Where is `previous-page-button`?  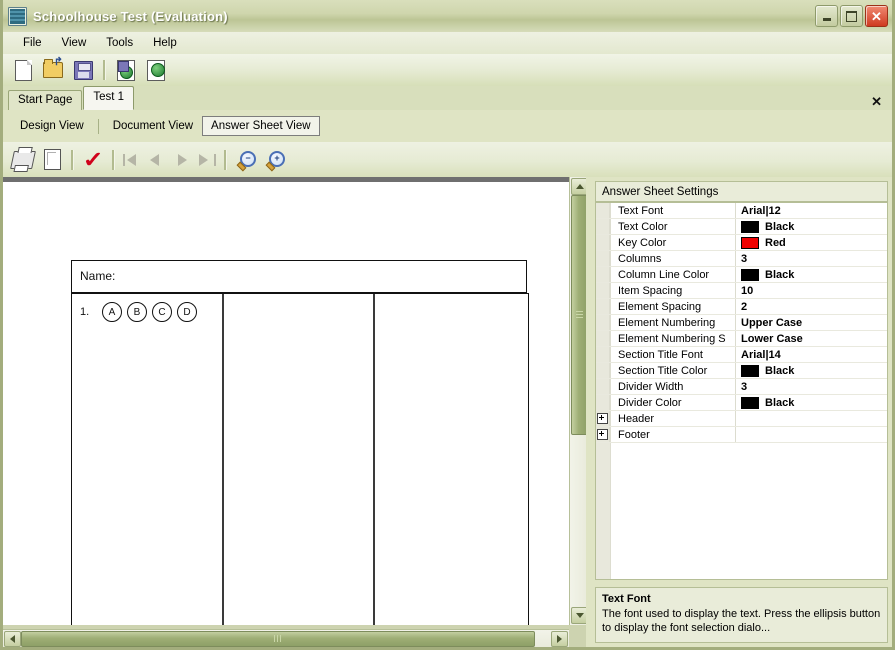 previous-page-button is located at coordinates (157, 160).